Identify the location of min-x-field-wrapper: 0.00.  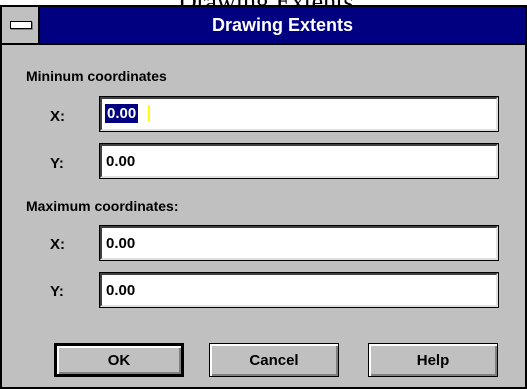
(299, 114).